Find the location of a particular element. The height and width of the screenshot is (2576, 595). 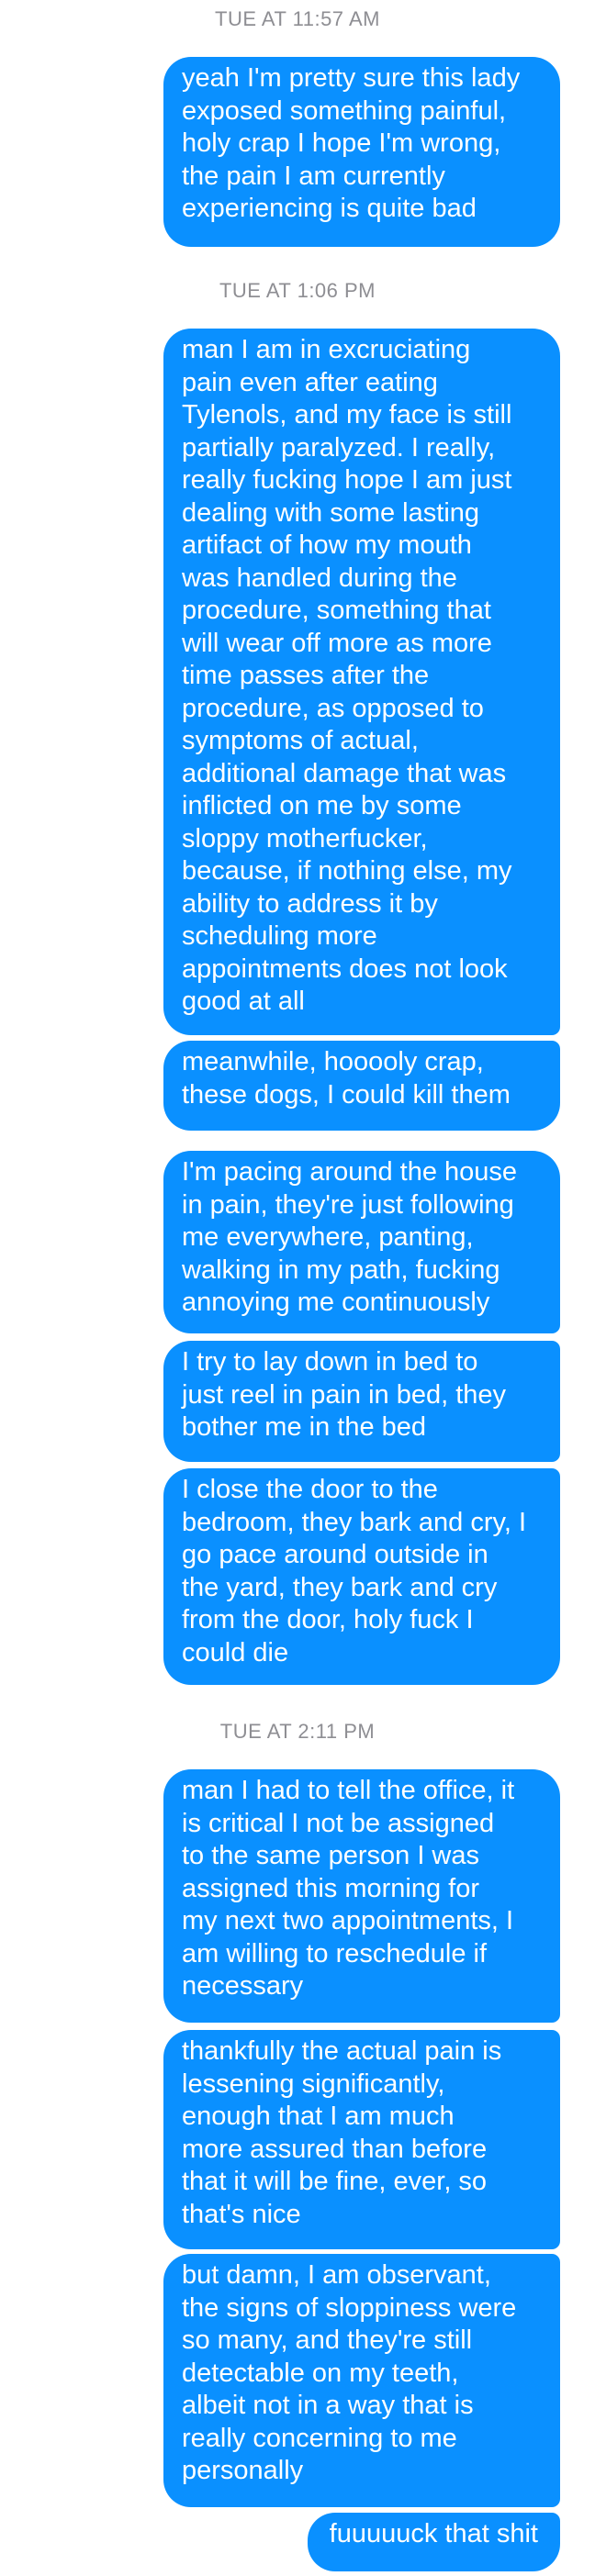

timestamp: TUE AT 1:06 PM is located at coordinates (297, 290).